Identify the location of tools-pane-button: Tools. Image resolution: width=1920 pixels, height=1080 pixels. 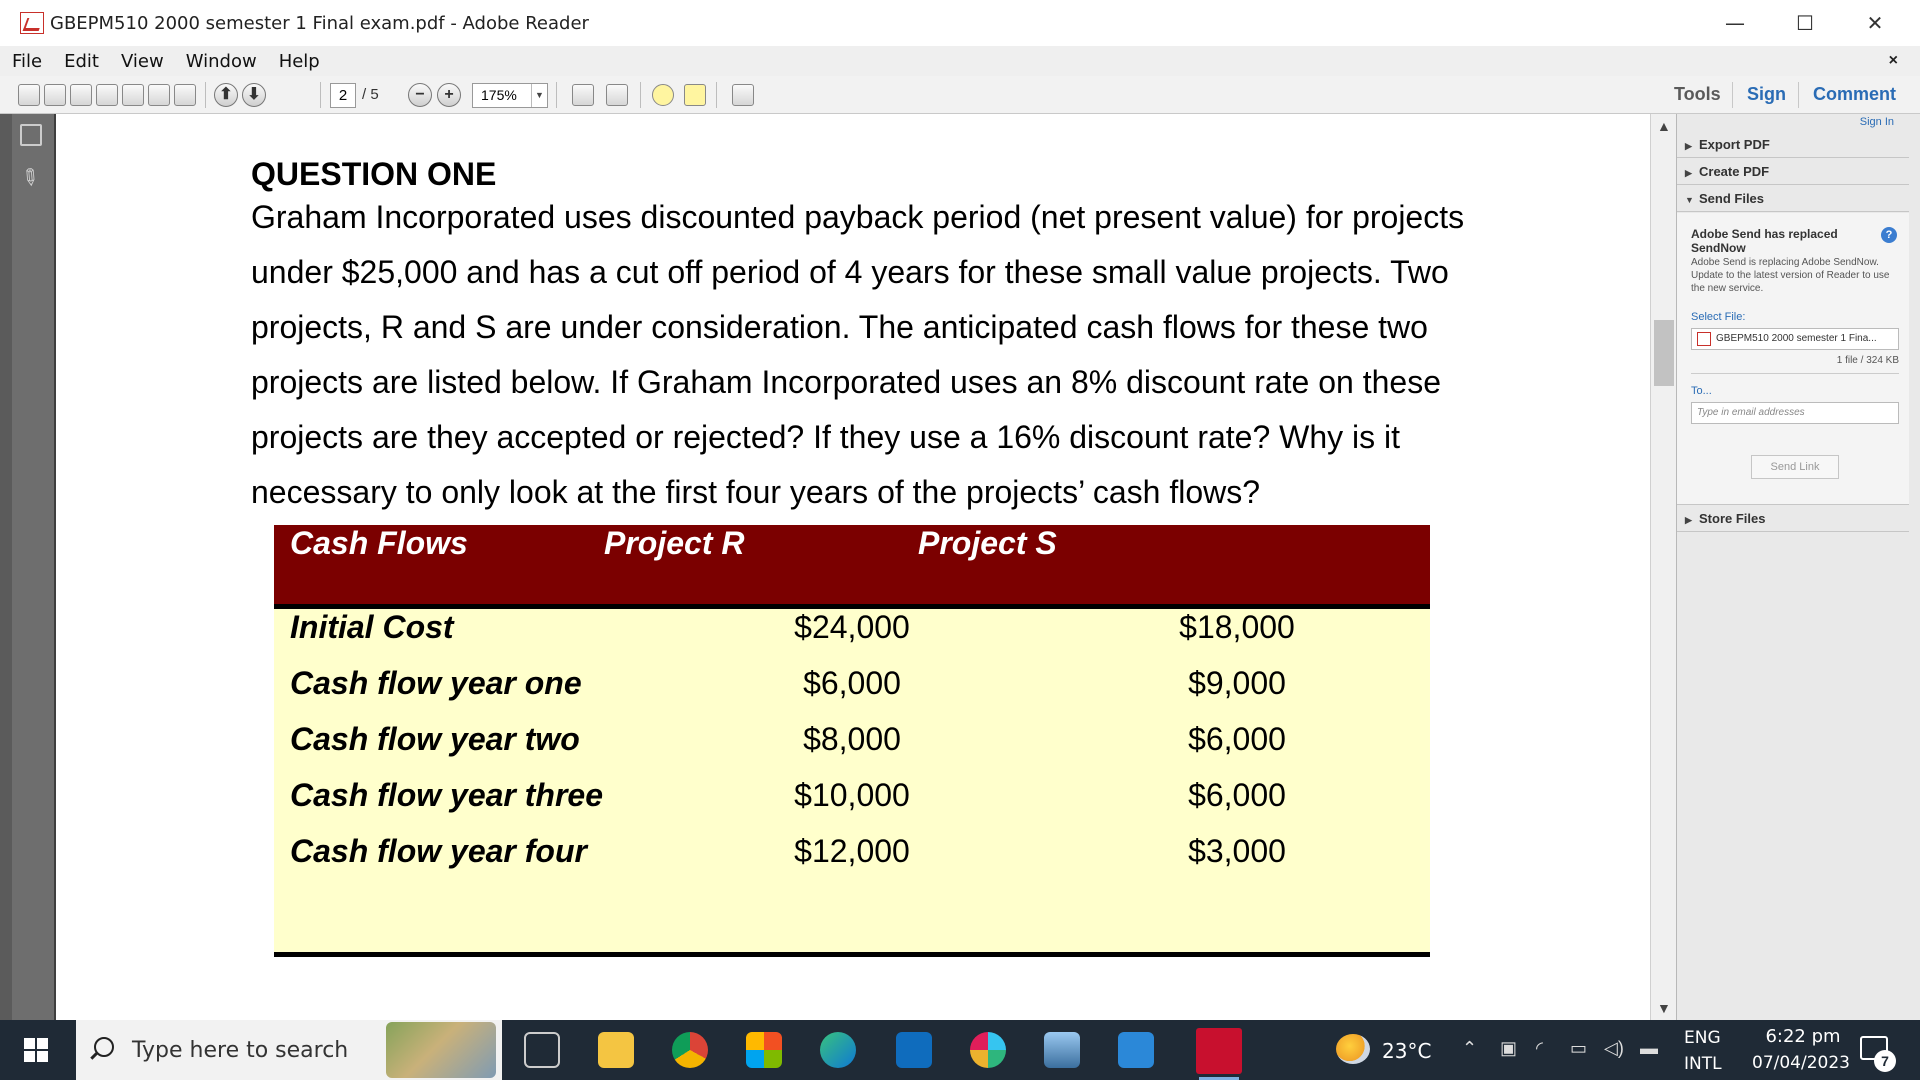
(1697, 94).